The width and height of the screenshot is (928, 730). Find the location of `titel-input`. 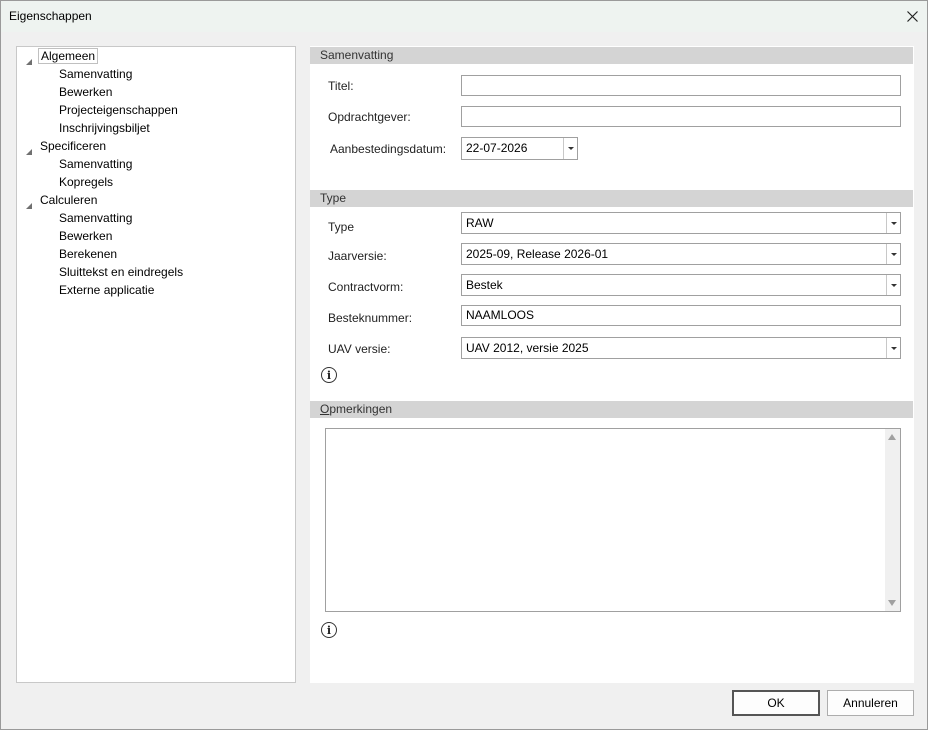

titel-input is located at coordinates (681, 85).